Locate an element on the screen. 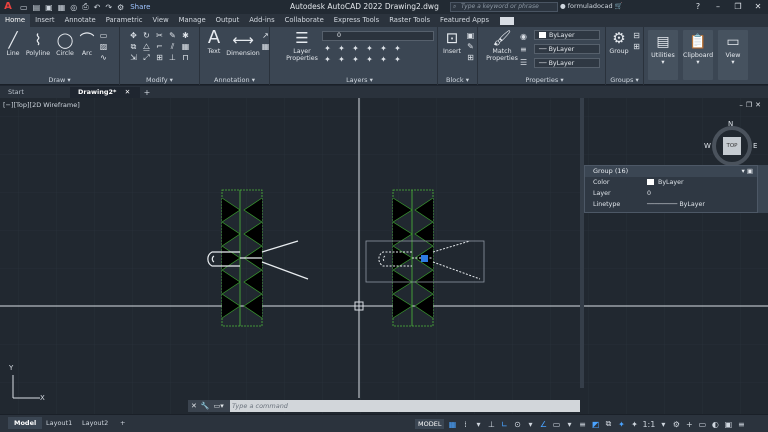  layout-tab-layout1: Layout1 is located at coordinates (59, 423).